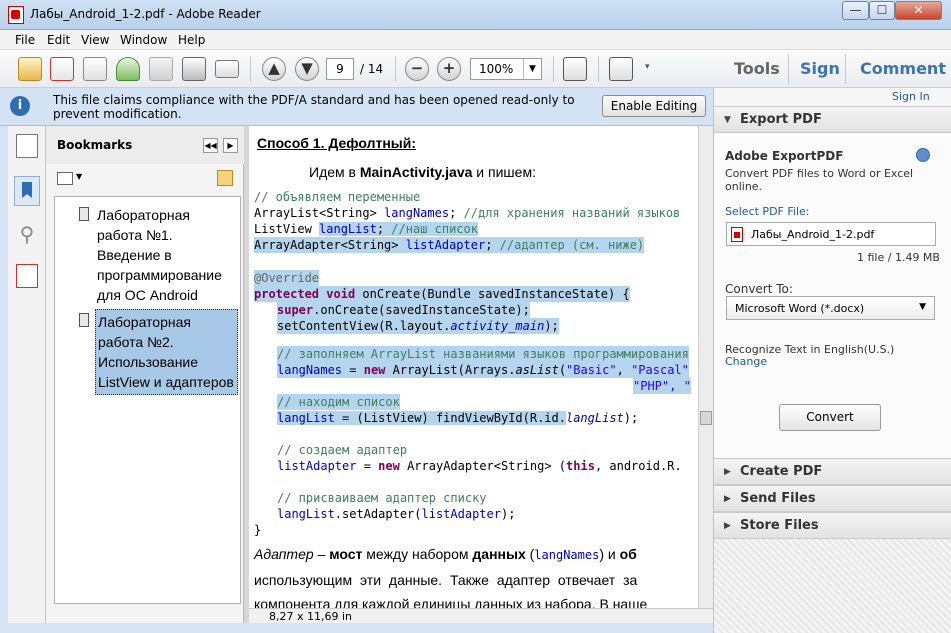 The height and width of the screenshot is (633, 951). What do you see at coordinates (230, 145) in the screenshot?
I see `panel-next-icon: ▶` at bounding box center [230, 145].